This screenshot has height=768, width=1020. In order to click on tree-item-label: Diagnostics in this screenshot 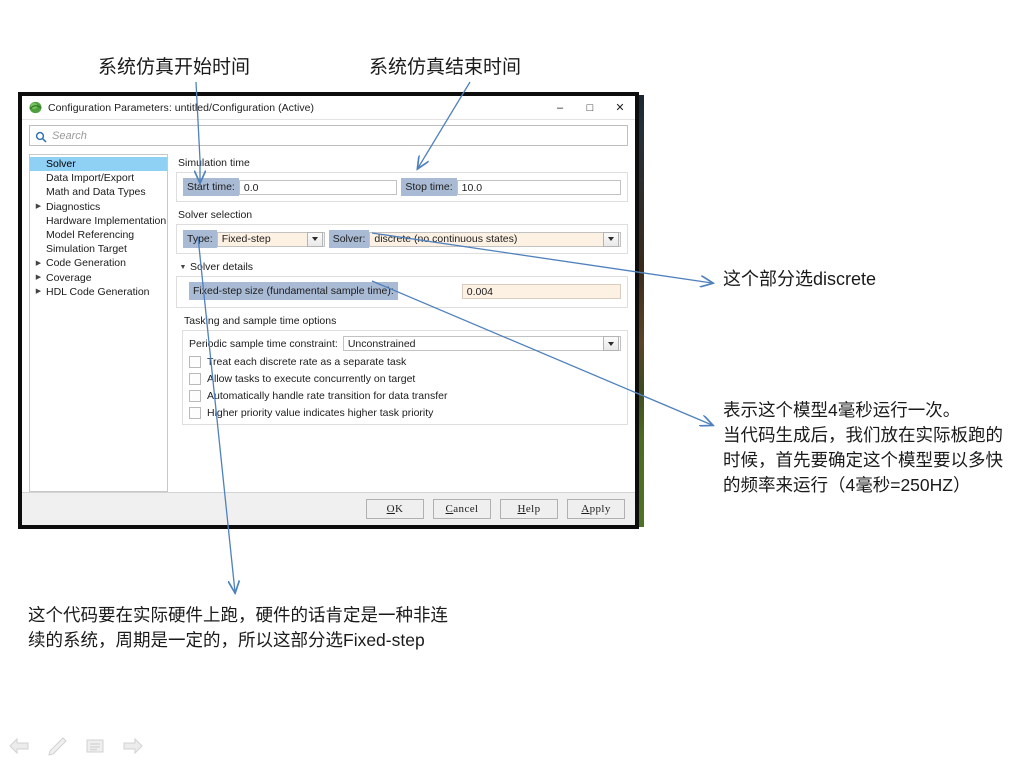, I will do `click(73, 206)`.